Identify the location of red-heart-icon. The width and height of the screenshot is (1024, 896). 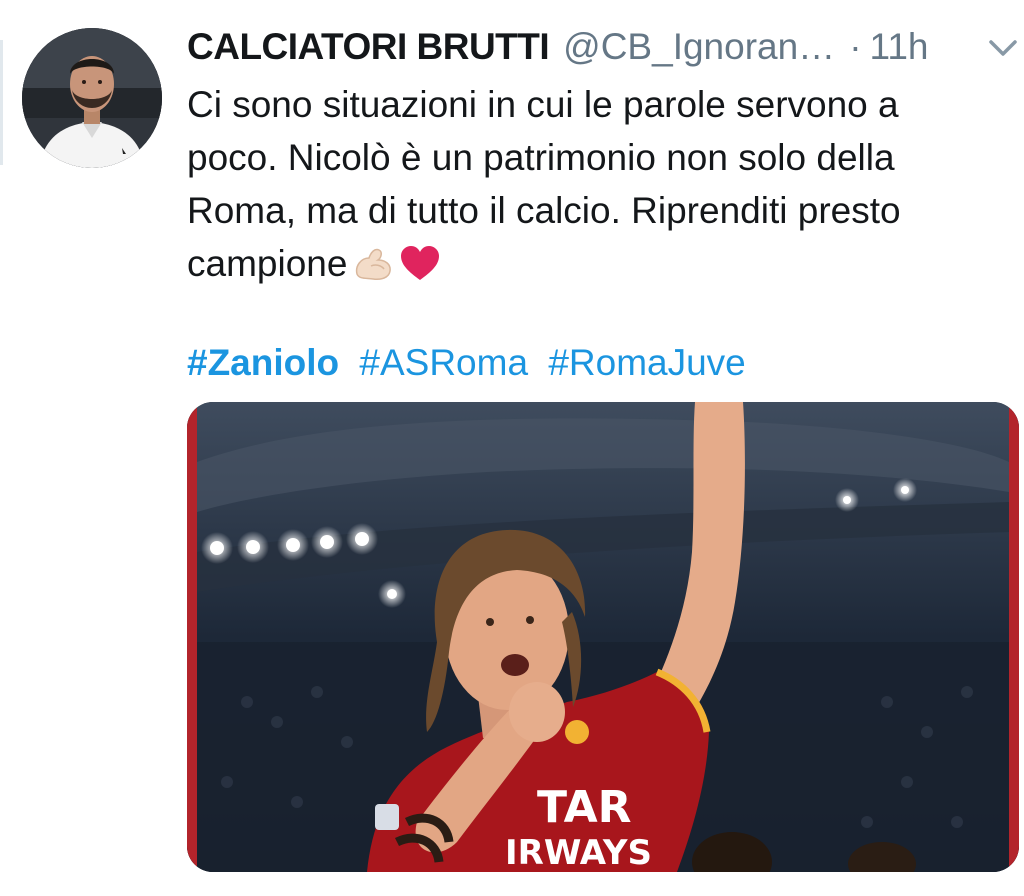
(420, 269).